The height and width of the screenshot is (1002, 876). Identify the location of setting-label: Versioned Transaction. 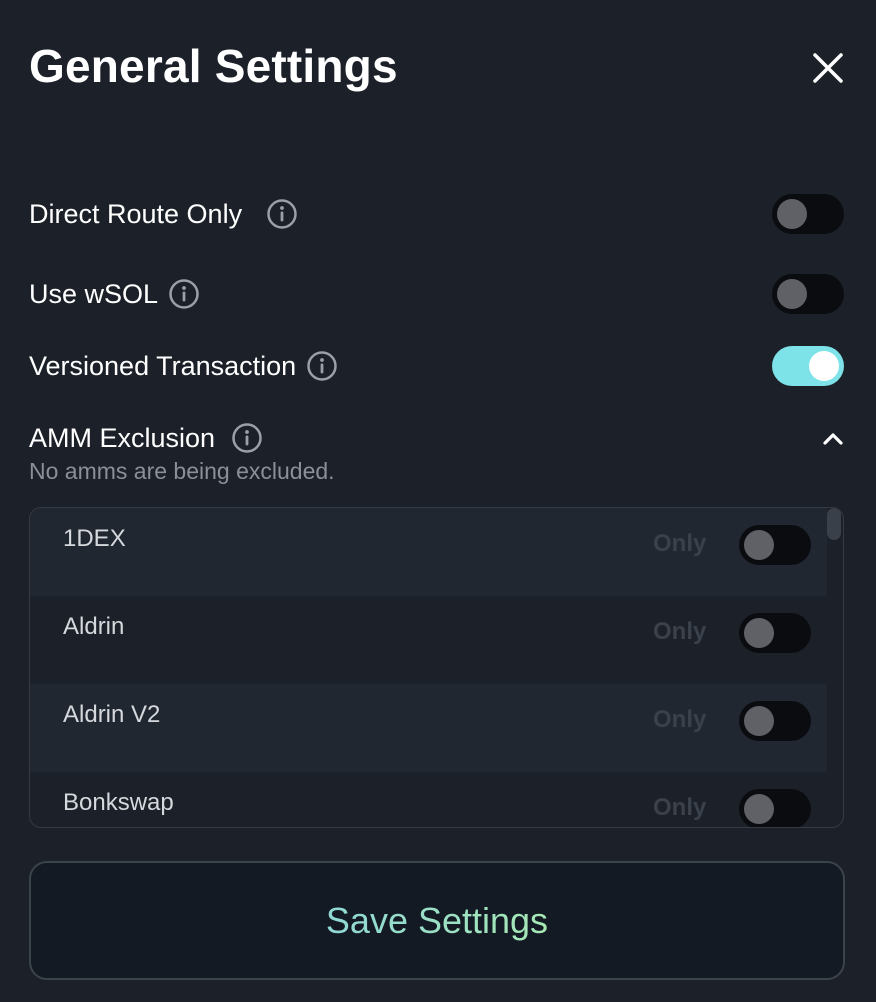
(163, 365).